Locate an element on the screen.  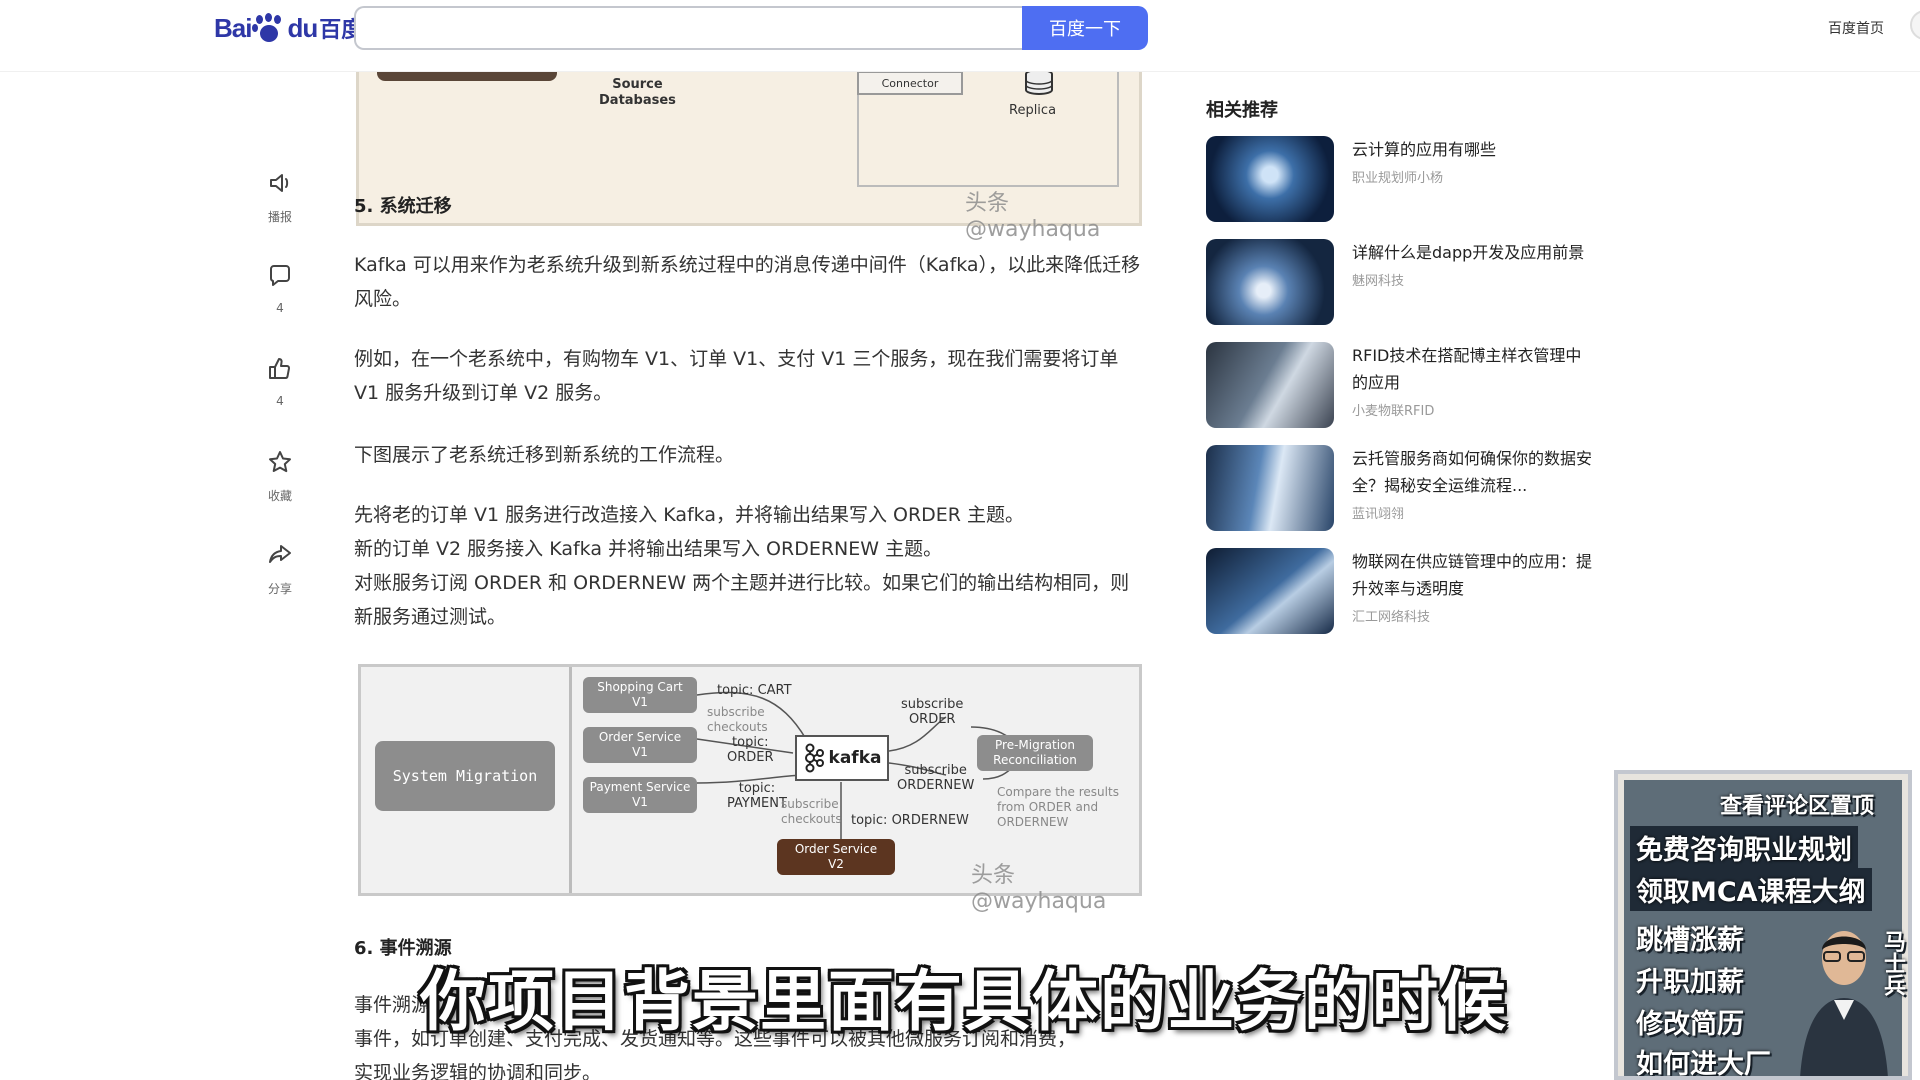
related-source: 魅网科技 is located at coordinates (1378, 281).